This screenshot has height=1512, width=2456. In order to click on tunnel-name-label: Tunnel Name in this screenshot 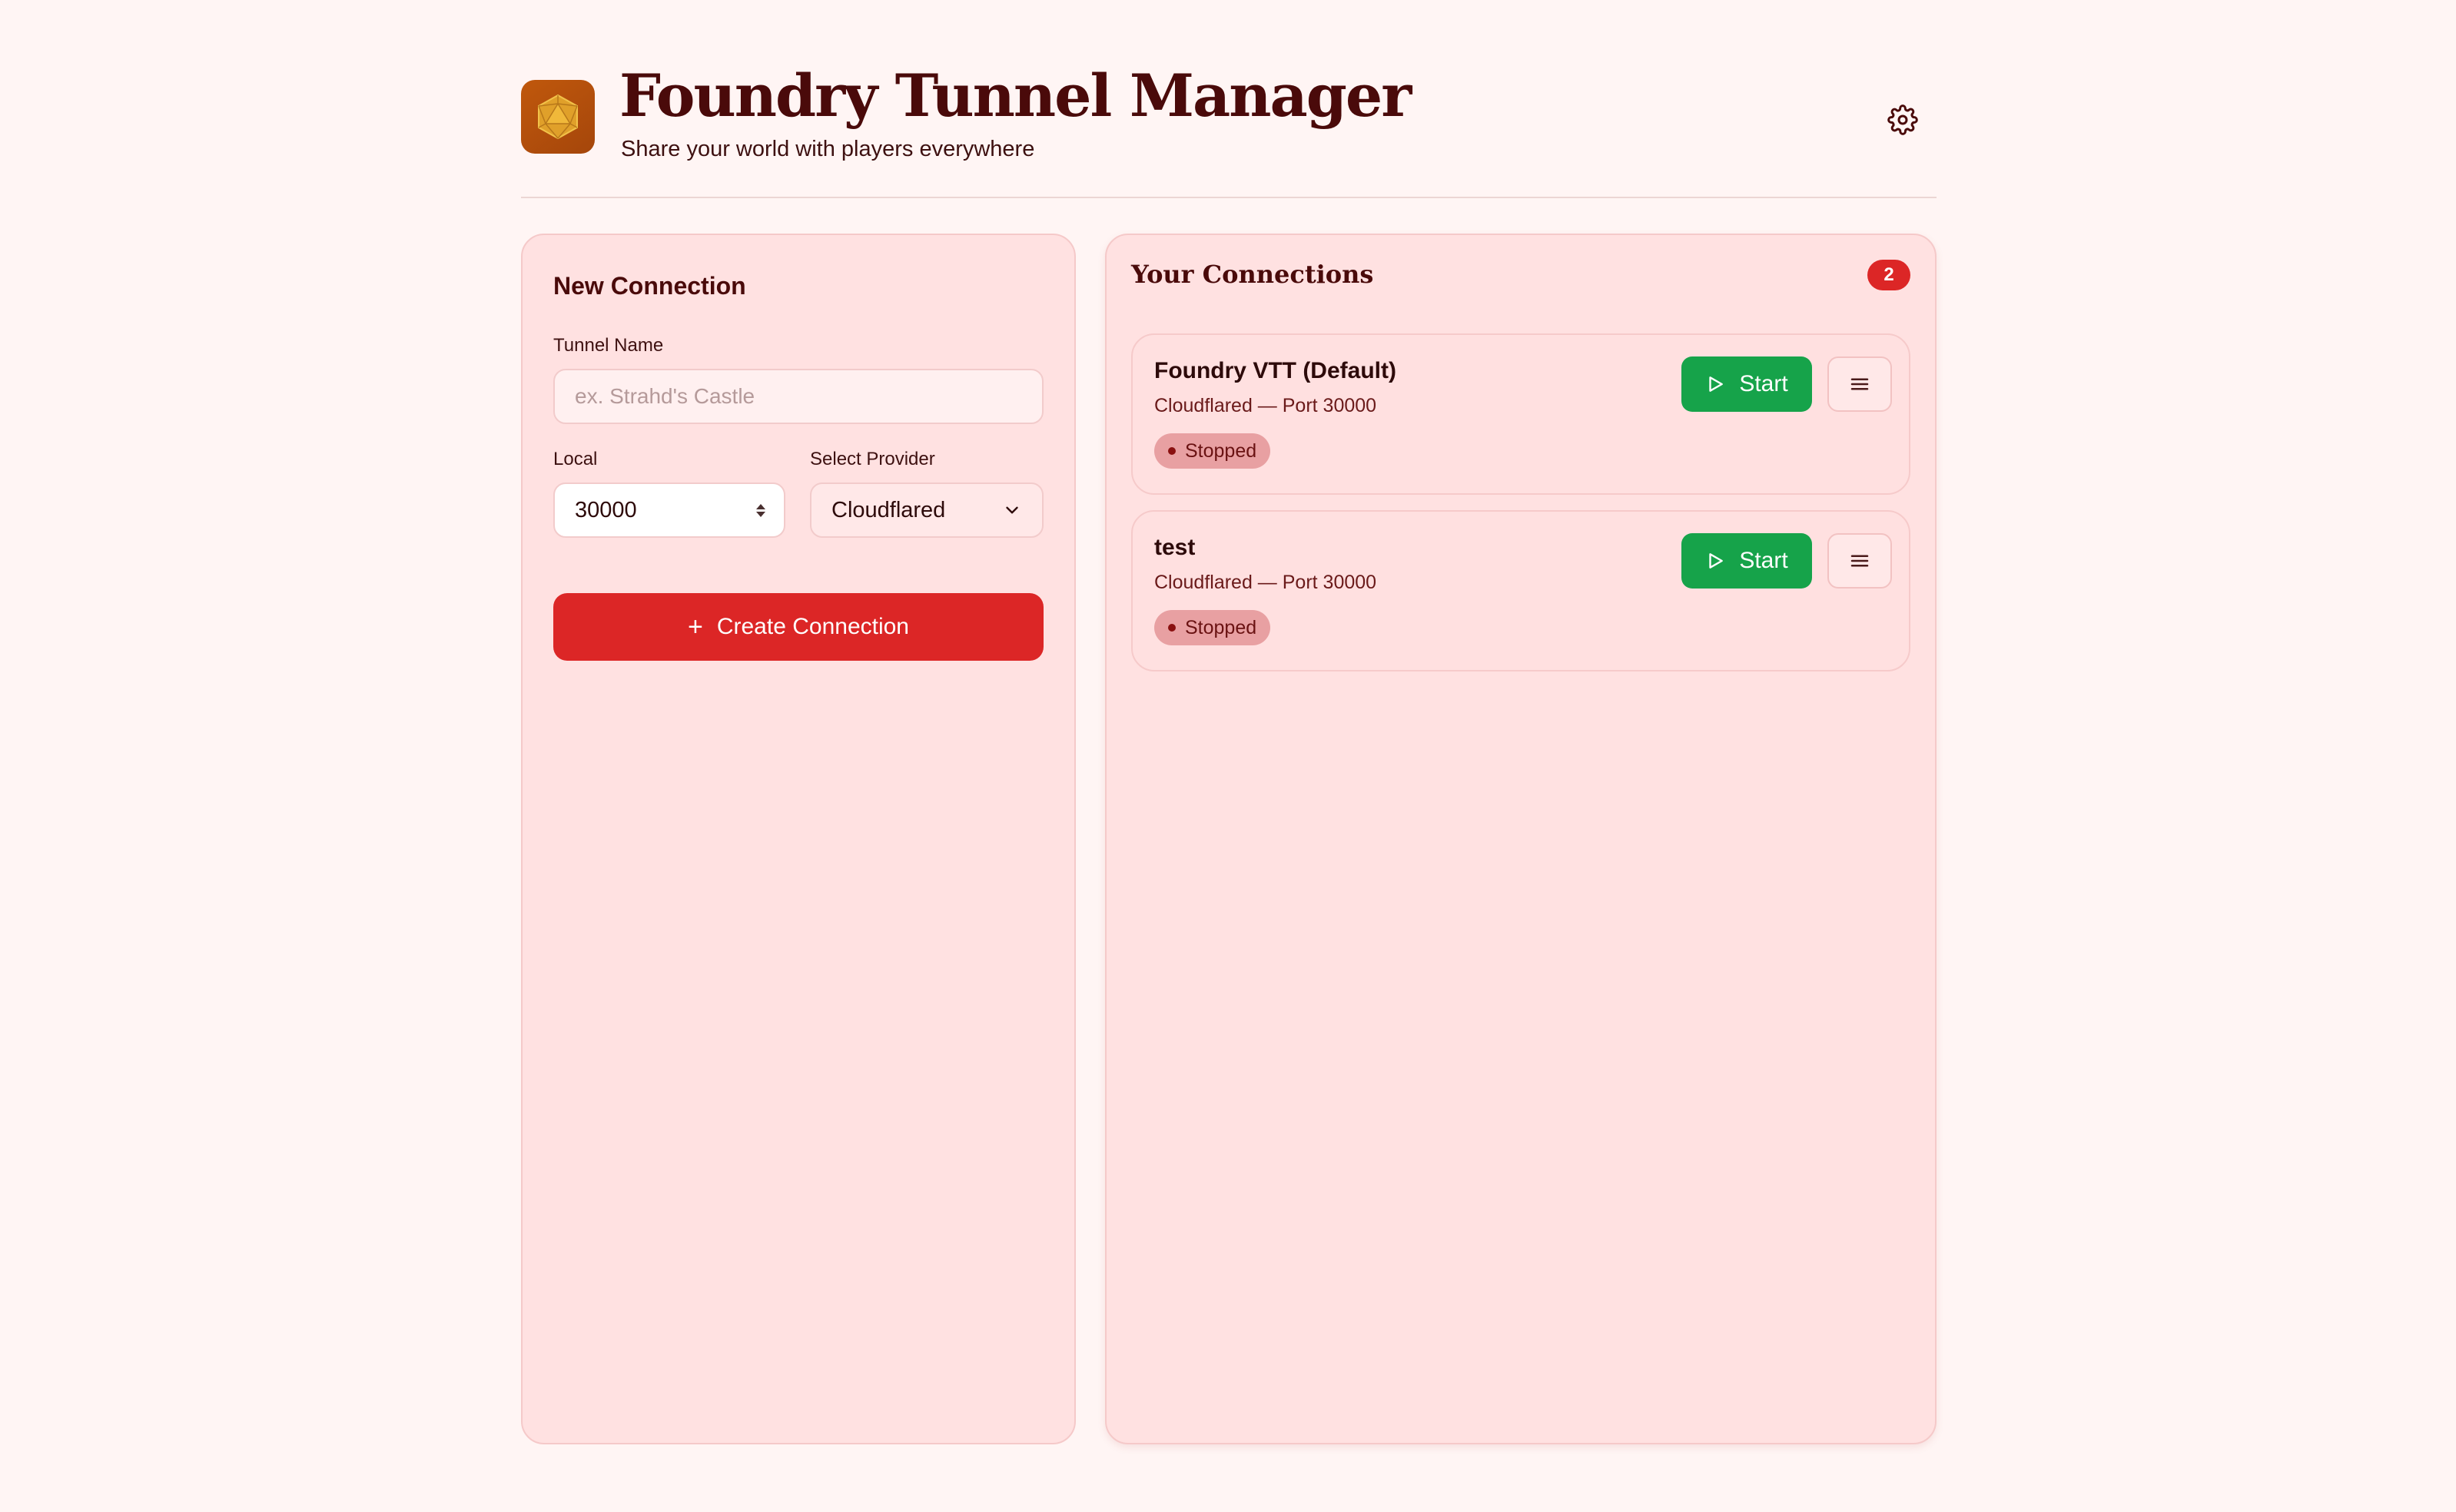, I will do `click(608, 345)`.